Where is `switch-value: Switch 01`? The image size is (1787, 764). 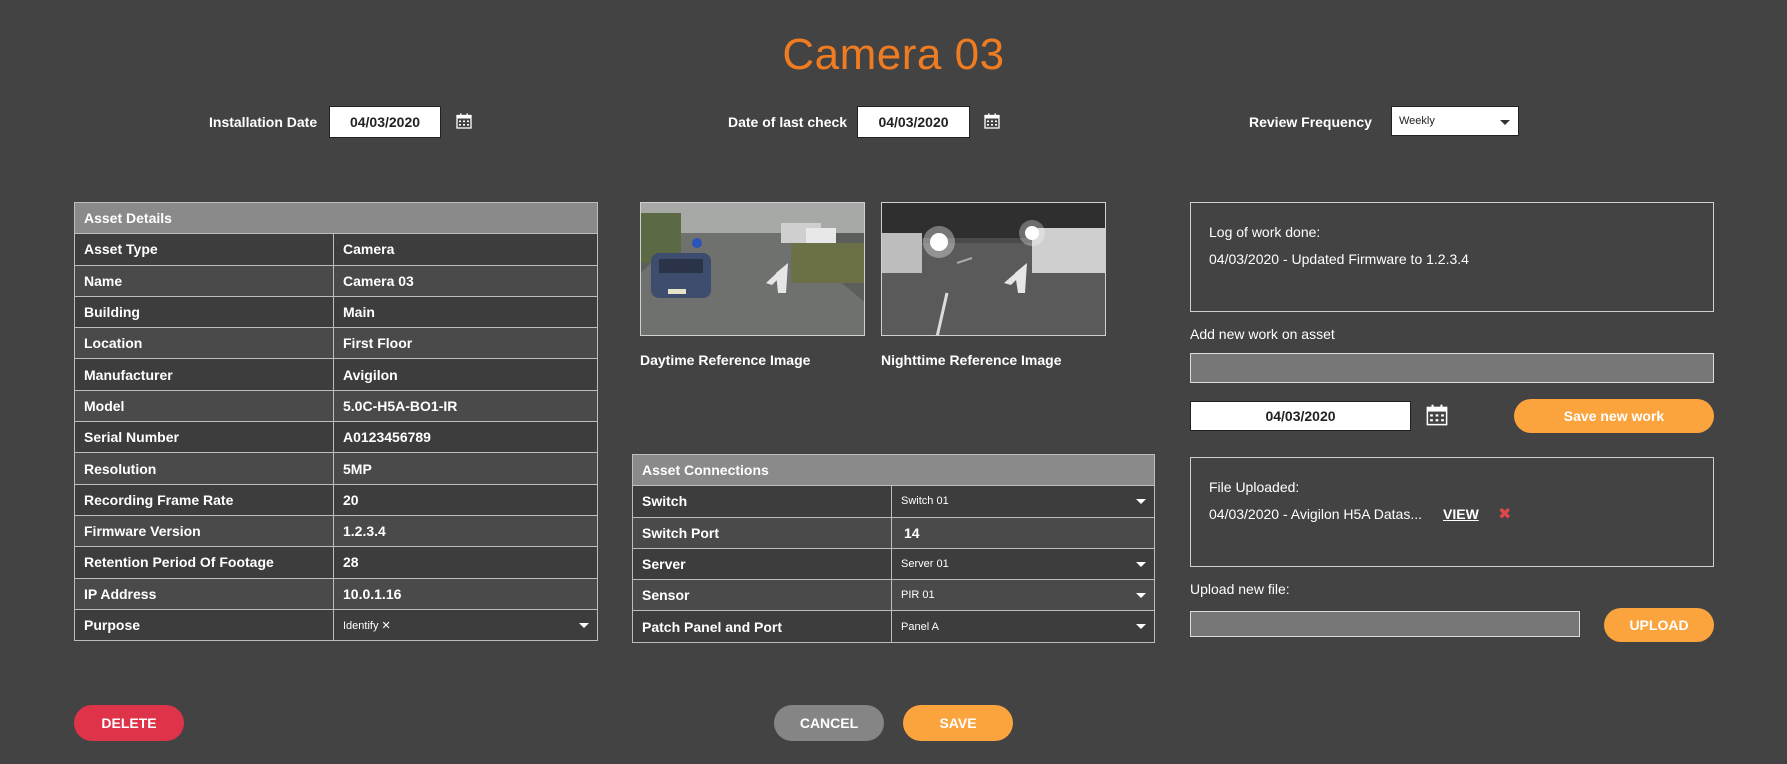
switch-value: Switch 01 is located at coordinates (925, 501).